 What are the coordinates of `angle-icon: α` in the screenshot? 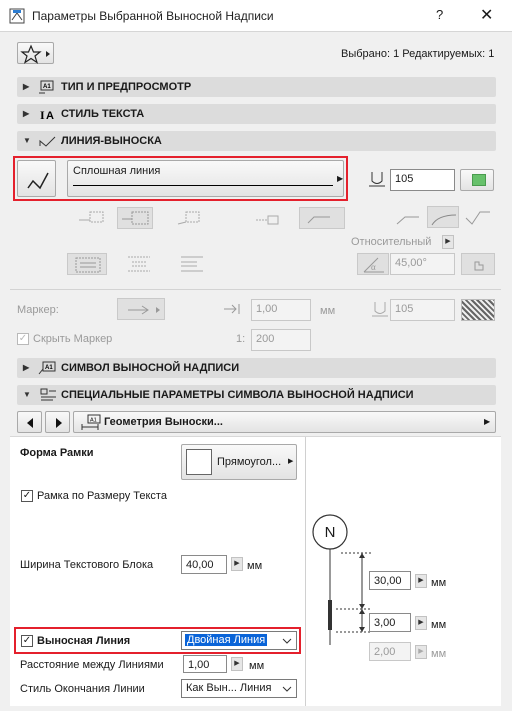 It's located at (373, 264).